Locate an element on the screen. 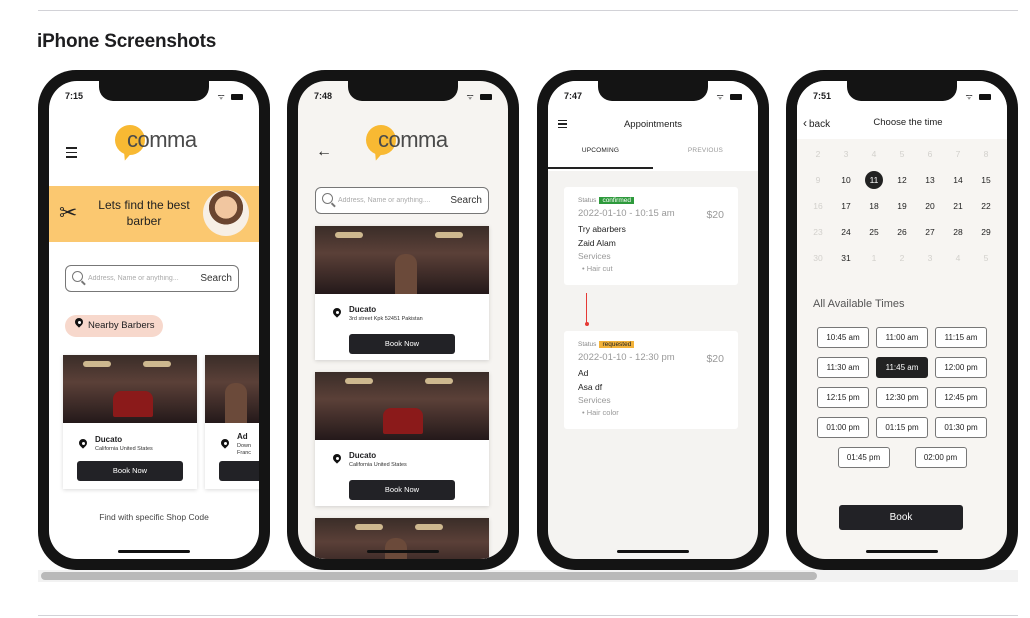 This screenshot has width=1030, height=618. calendar-day: 20 is located at coordinates (930, 206).